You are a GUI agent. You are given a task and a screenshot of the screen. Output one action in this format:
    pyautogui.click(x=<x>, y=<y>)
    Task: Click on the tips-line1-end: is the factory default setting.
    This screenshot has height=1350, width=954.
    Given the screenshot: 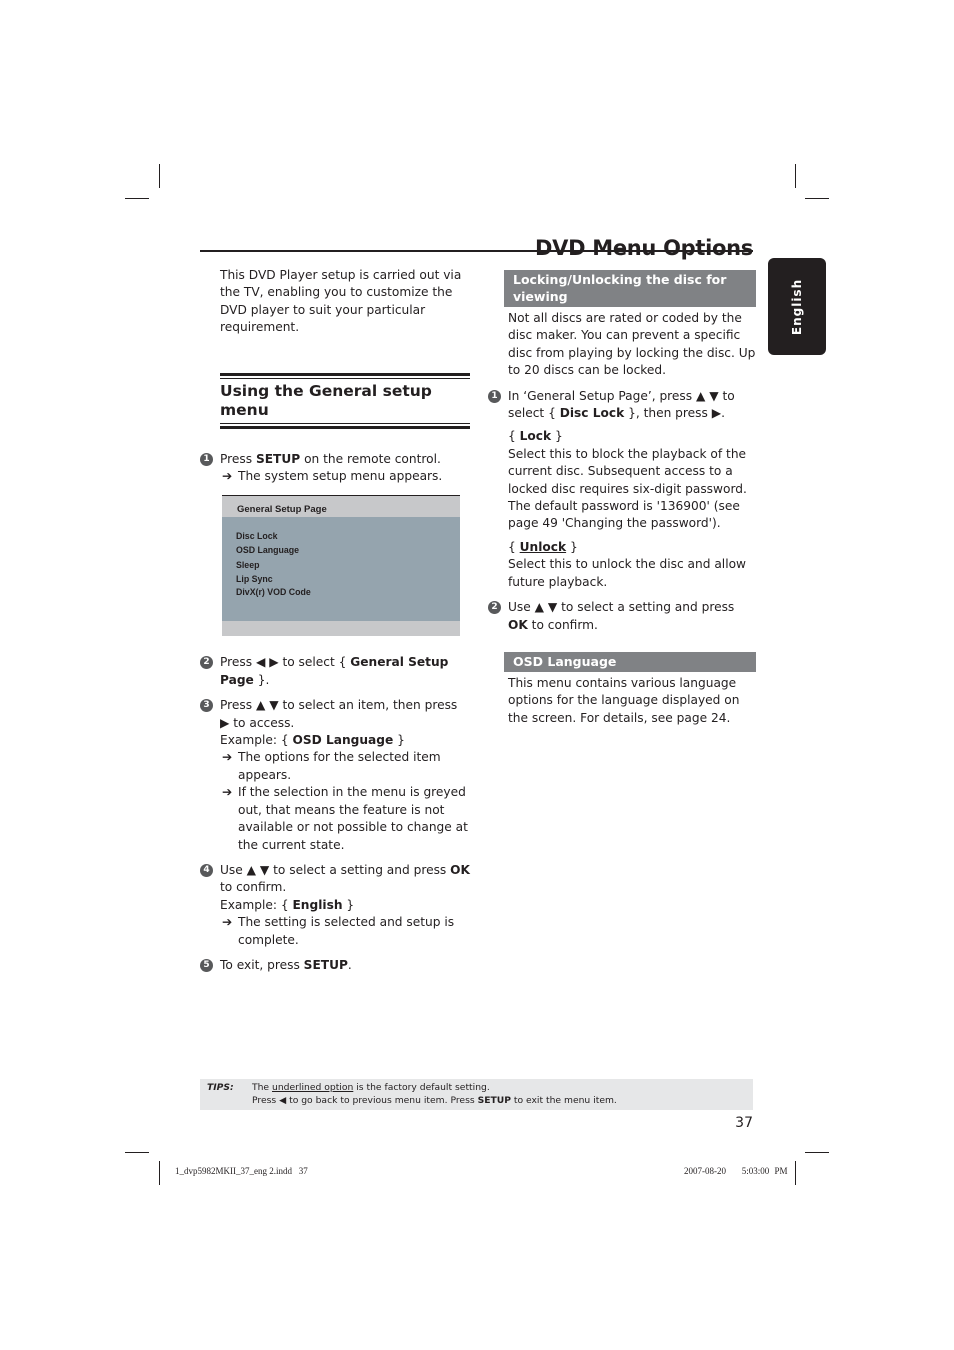 What is the action you would take?
    pyautogui.click(x=421, y=1087)
    